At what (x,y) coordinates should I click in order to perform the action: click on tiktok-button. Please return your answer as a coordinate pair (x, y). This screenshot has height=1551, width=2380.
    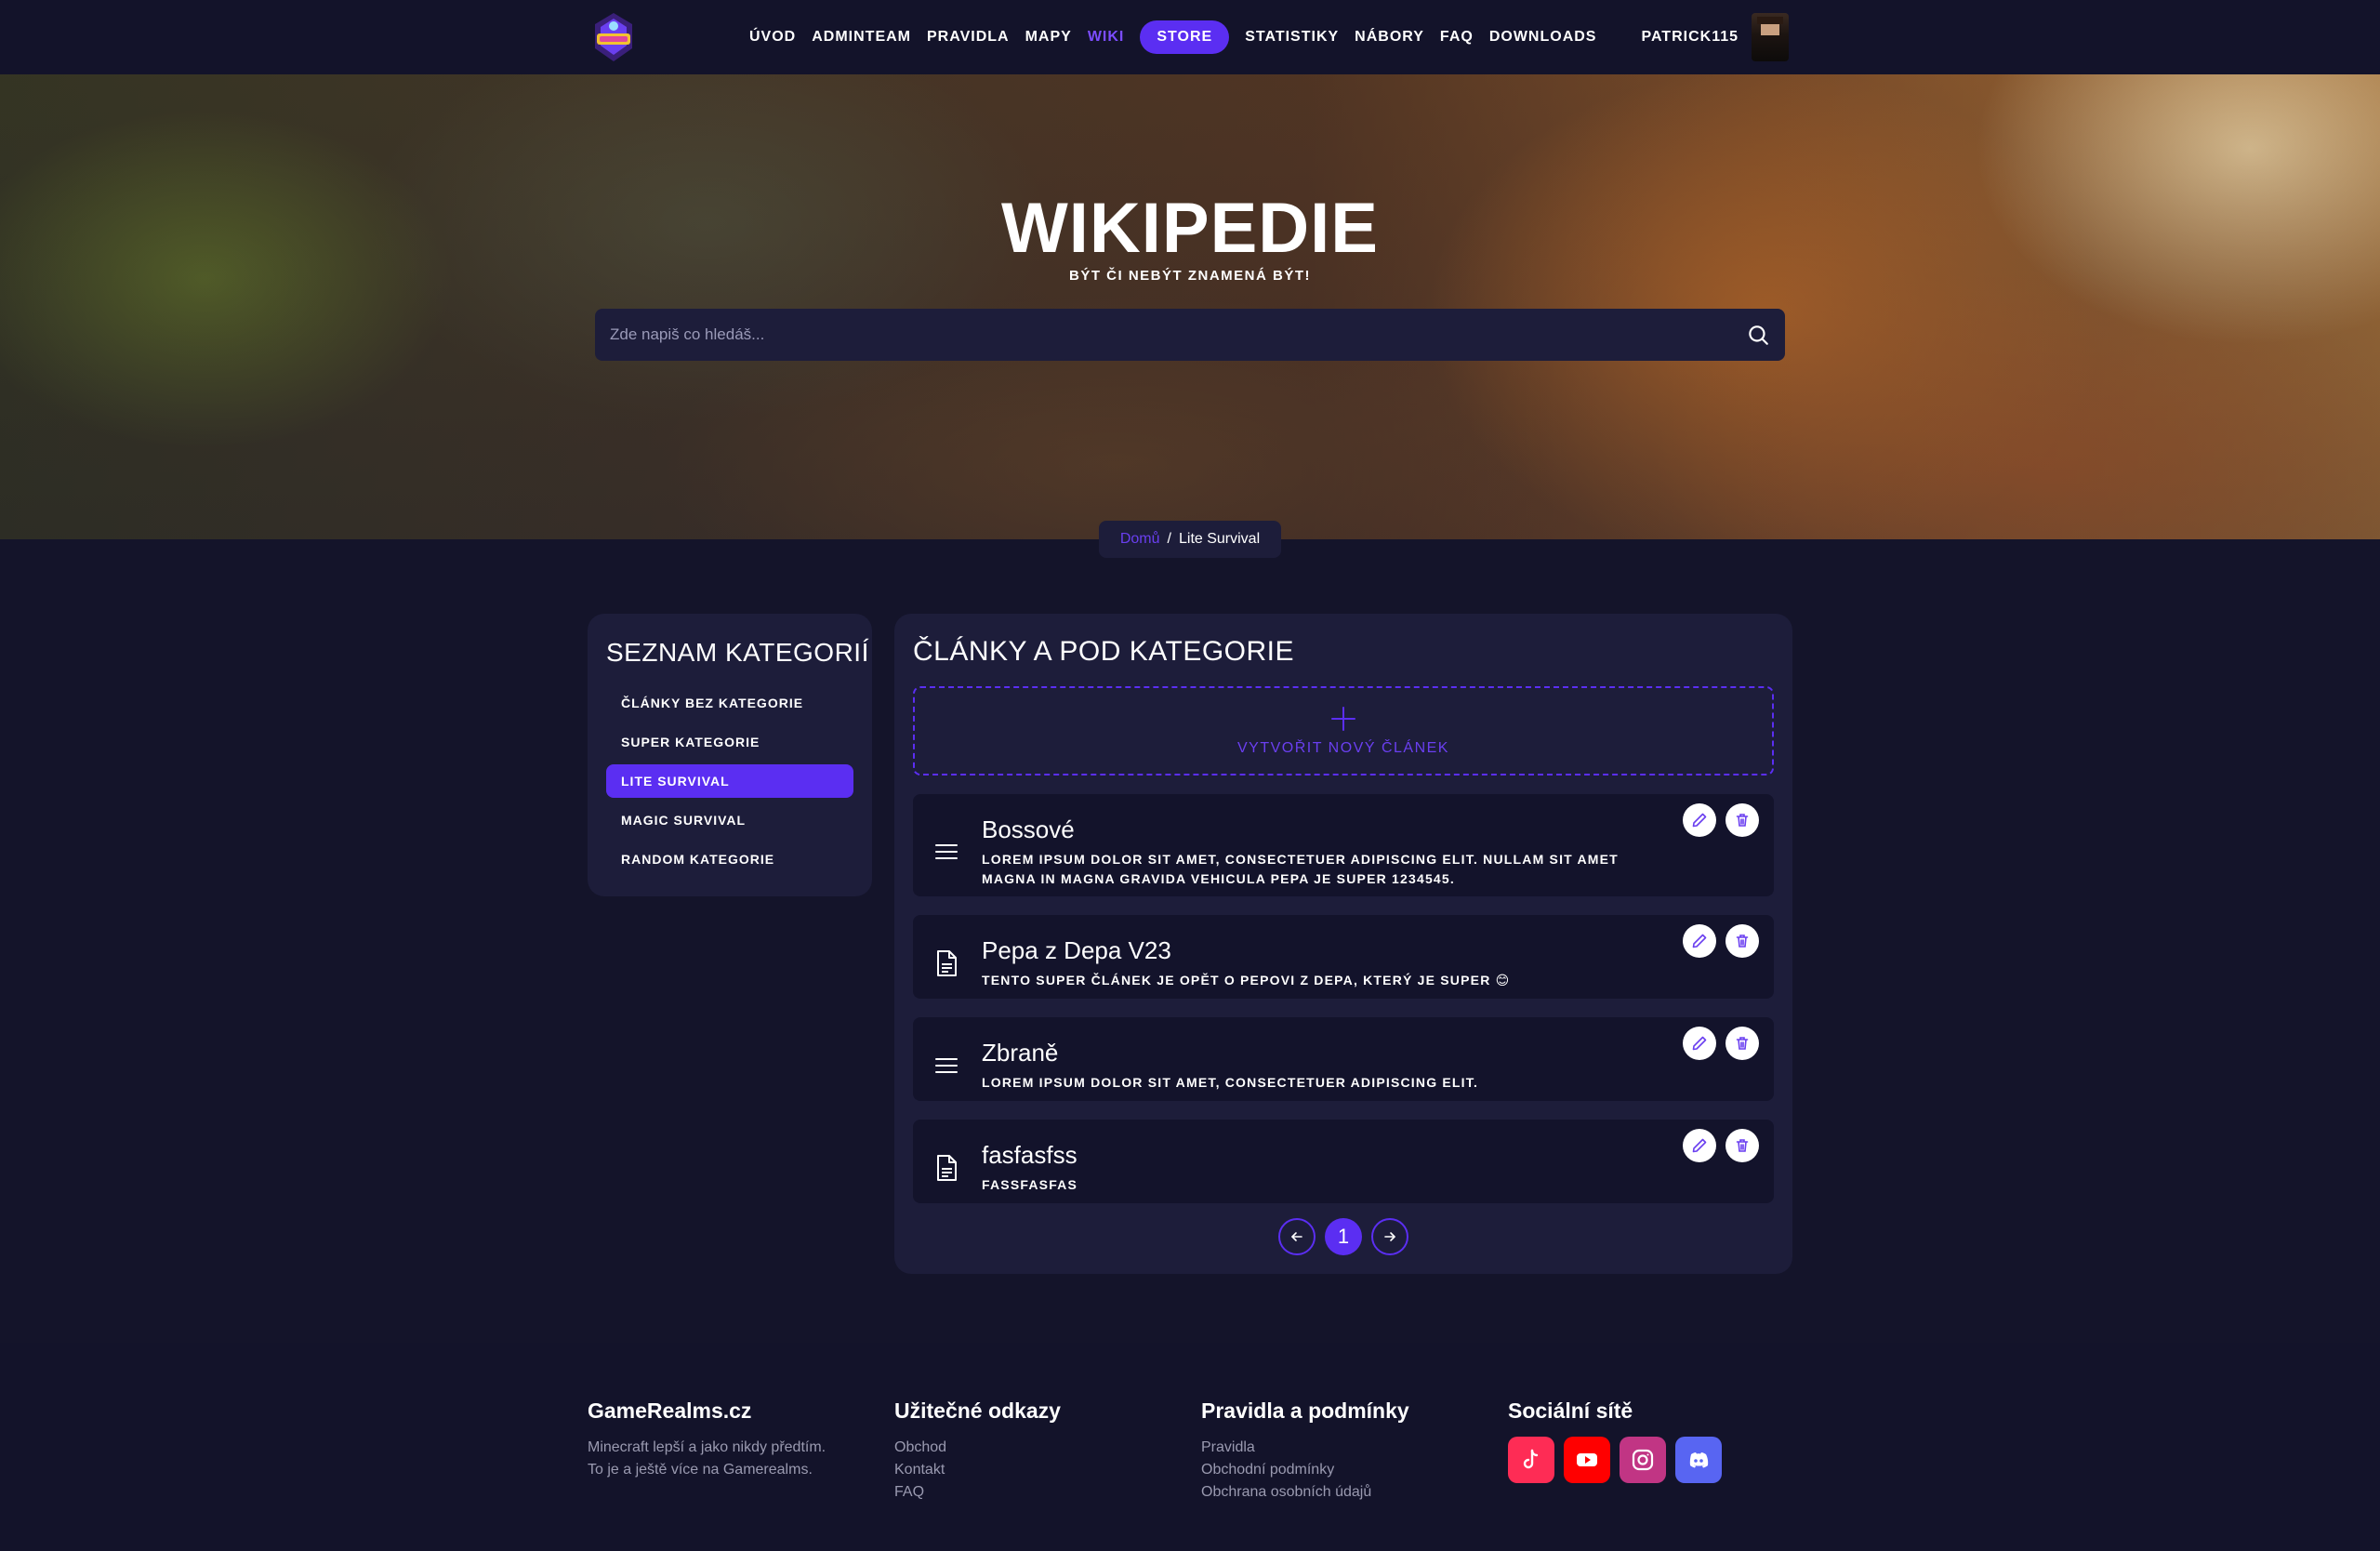
    Looking at the image, I should click on (1531, 1460).